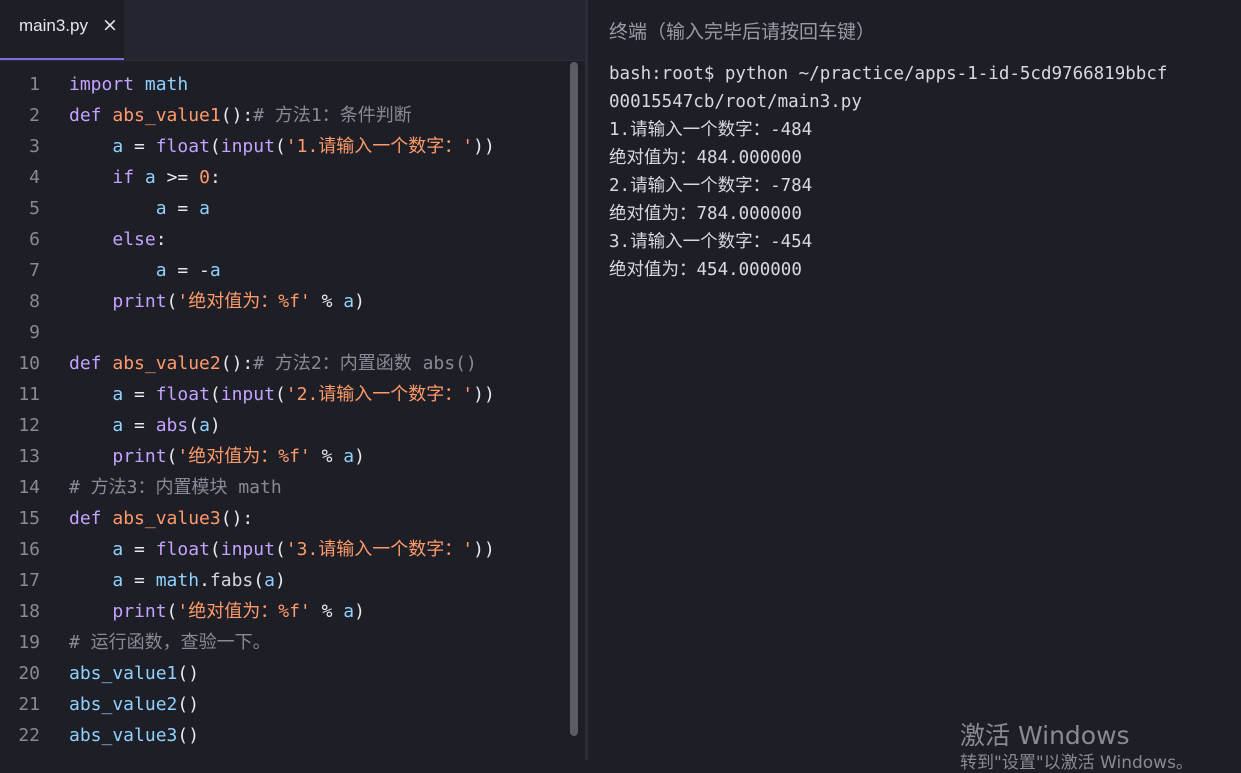 The width and height of the screenshot is (1241, 773). What do you see at coordinates (177, 177) in the screenshot?
I see `code-token: >=` at bounding box center [177, 177].